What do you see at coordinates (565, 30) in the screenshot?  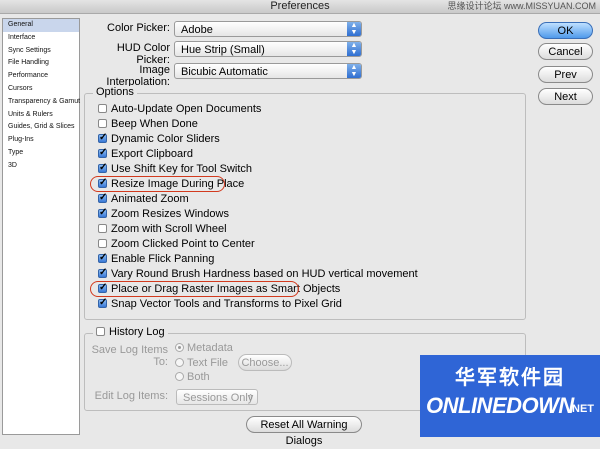 I see `ok-button: OK` at bounding box center [565, 30].